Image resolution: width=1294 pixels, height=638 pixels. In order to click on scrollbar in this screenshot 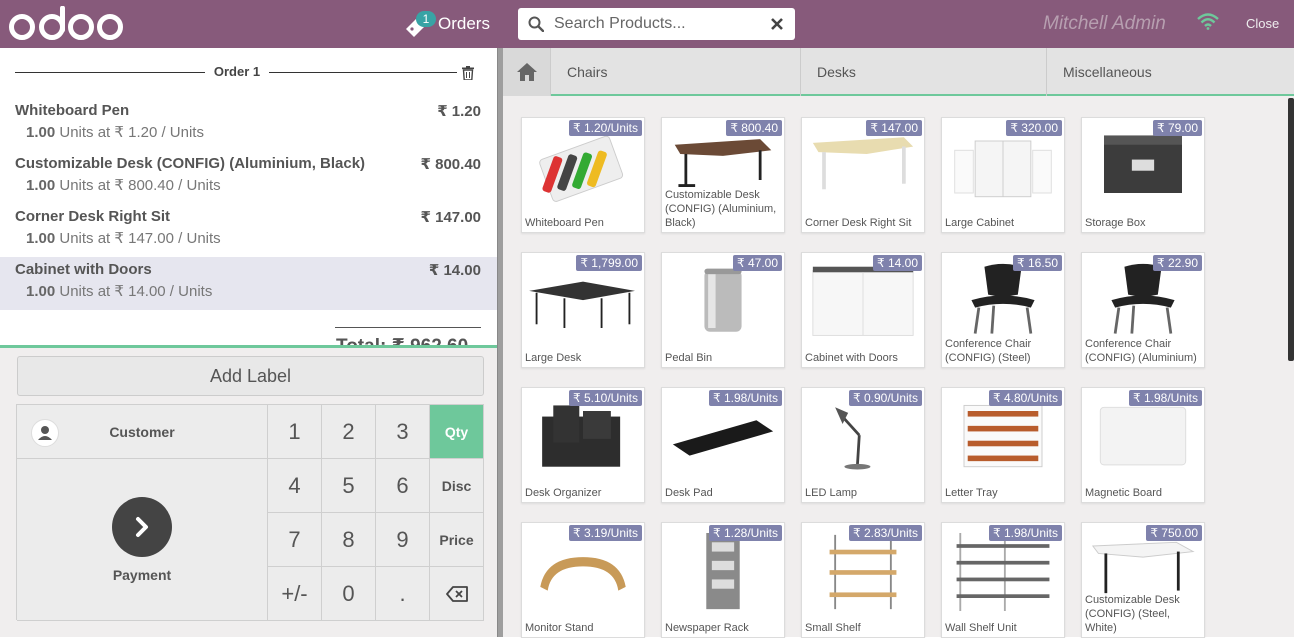, I will do `click(1291, 229)`.